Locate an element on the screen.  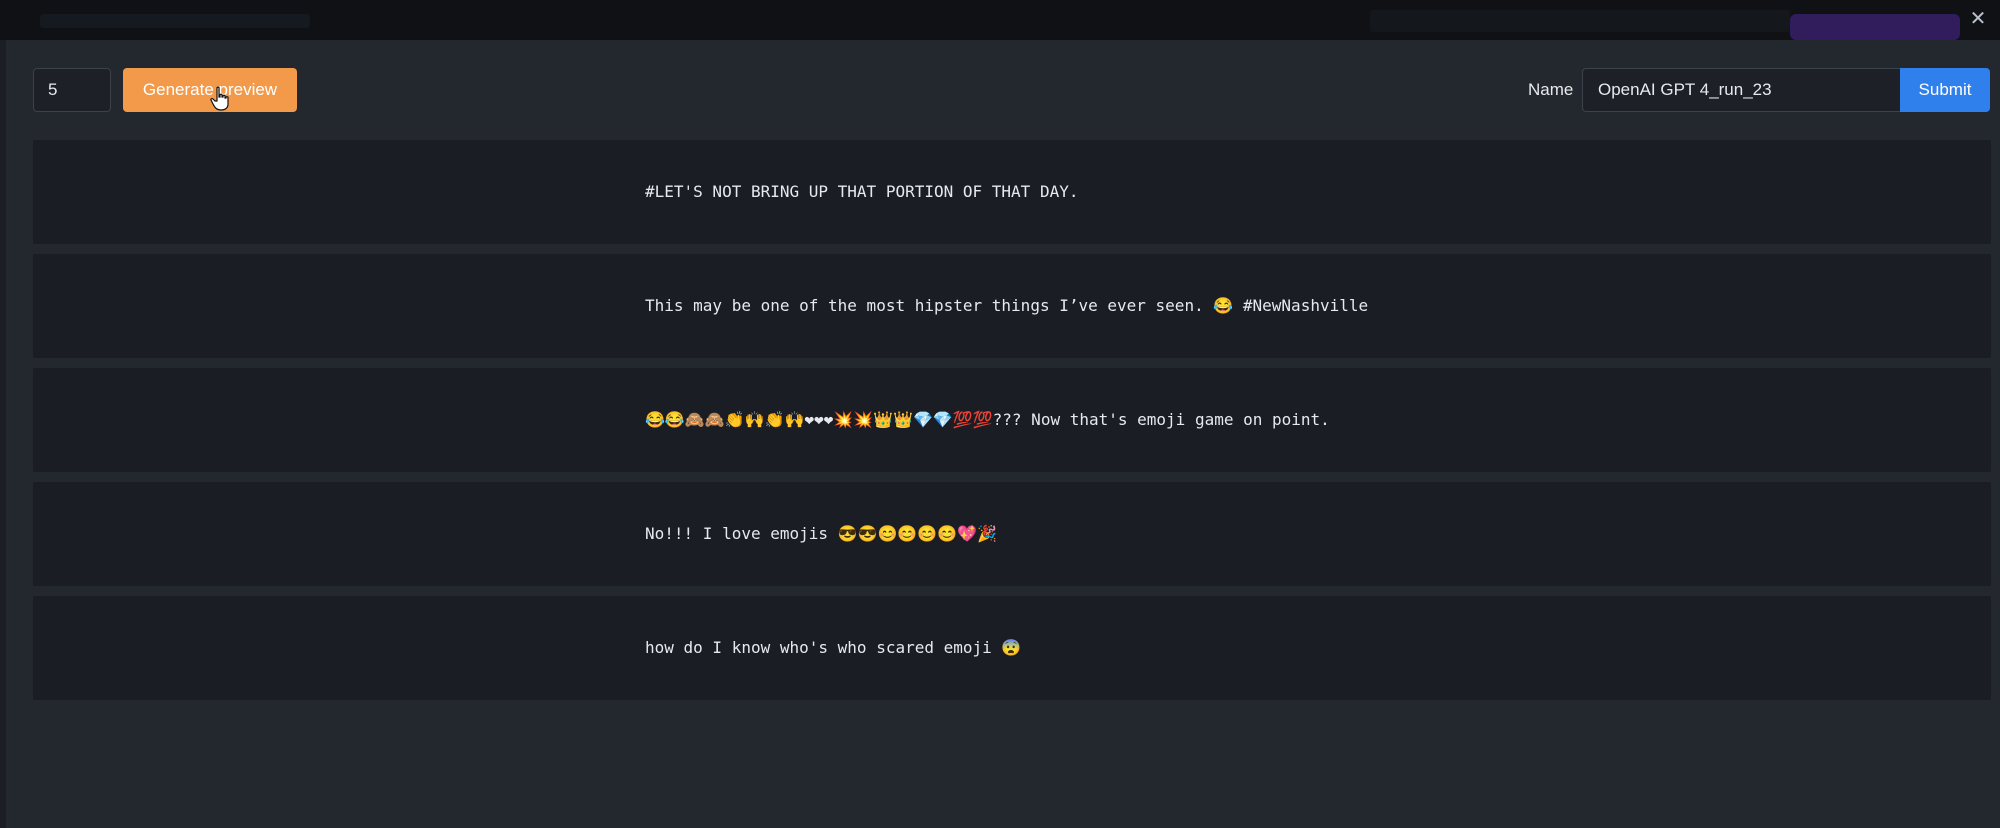
preview-row: No!!! I love emojis 😎😎😊😊😊😊💖🎉 is located at coordinates (1012, 534).